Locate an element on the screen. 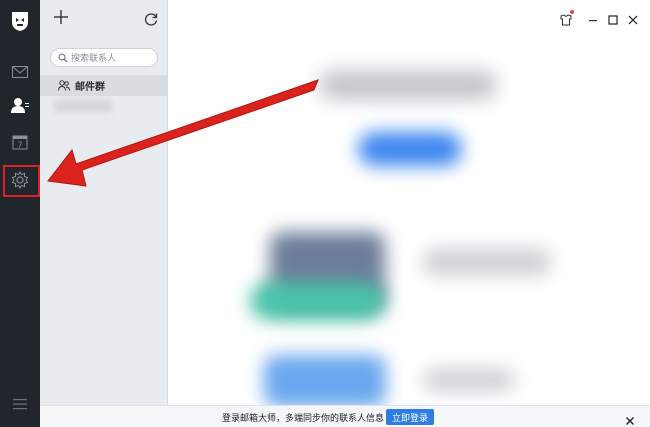 This screenshot has height=427, width=650. menu-icon is located at coordinates (20, 404).